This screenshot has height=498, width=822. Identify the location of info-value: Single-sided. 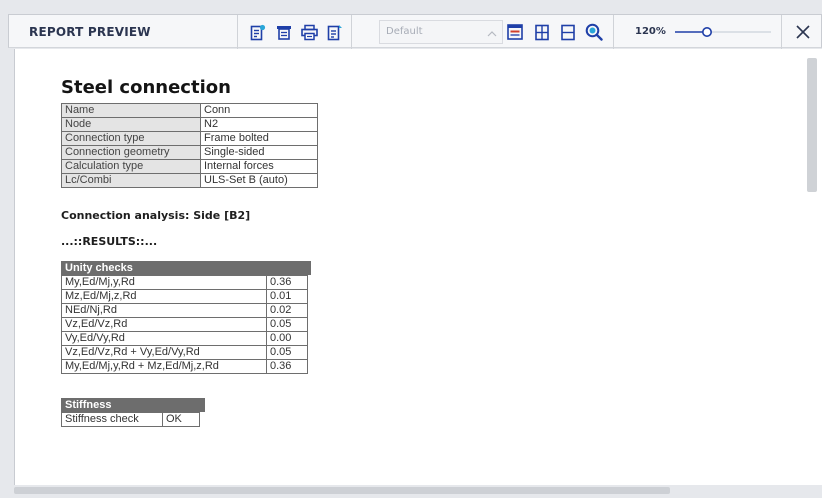
(259, 152).